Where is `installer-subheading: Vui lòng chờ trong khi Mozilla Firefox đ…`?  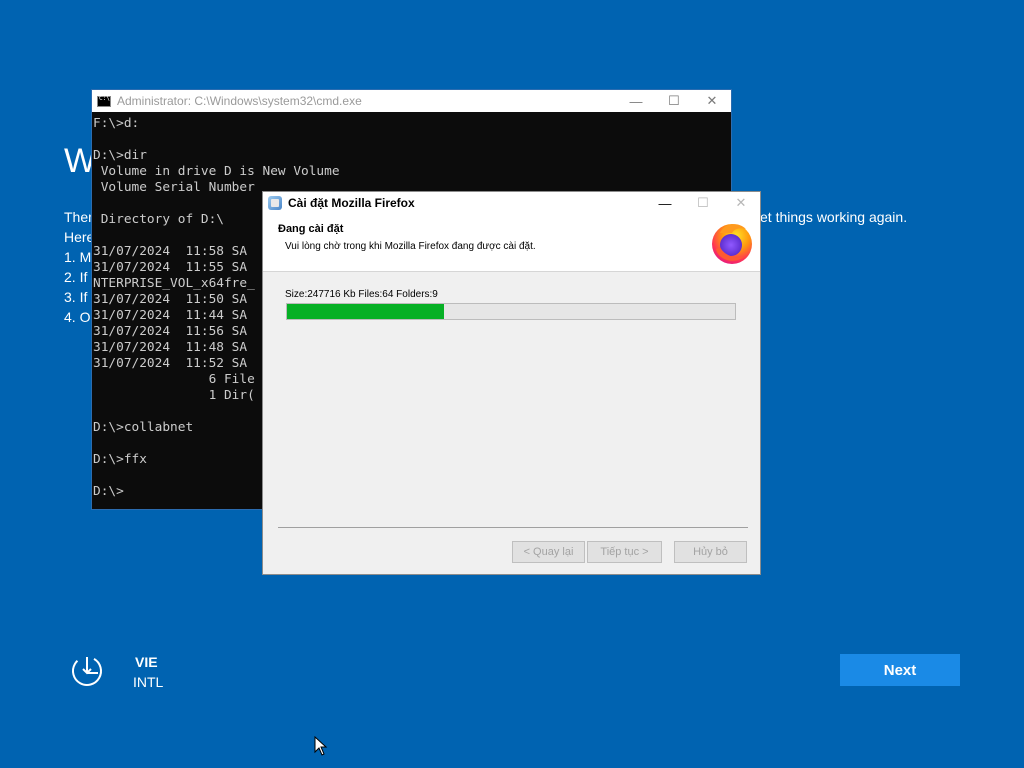
installer-subheading: Vui lòng chờ trong khi Mozilla Firefox đ… is located at coordinates (410, 246).